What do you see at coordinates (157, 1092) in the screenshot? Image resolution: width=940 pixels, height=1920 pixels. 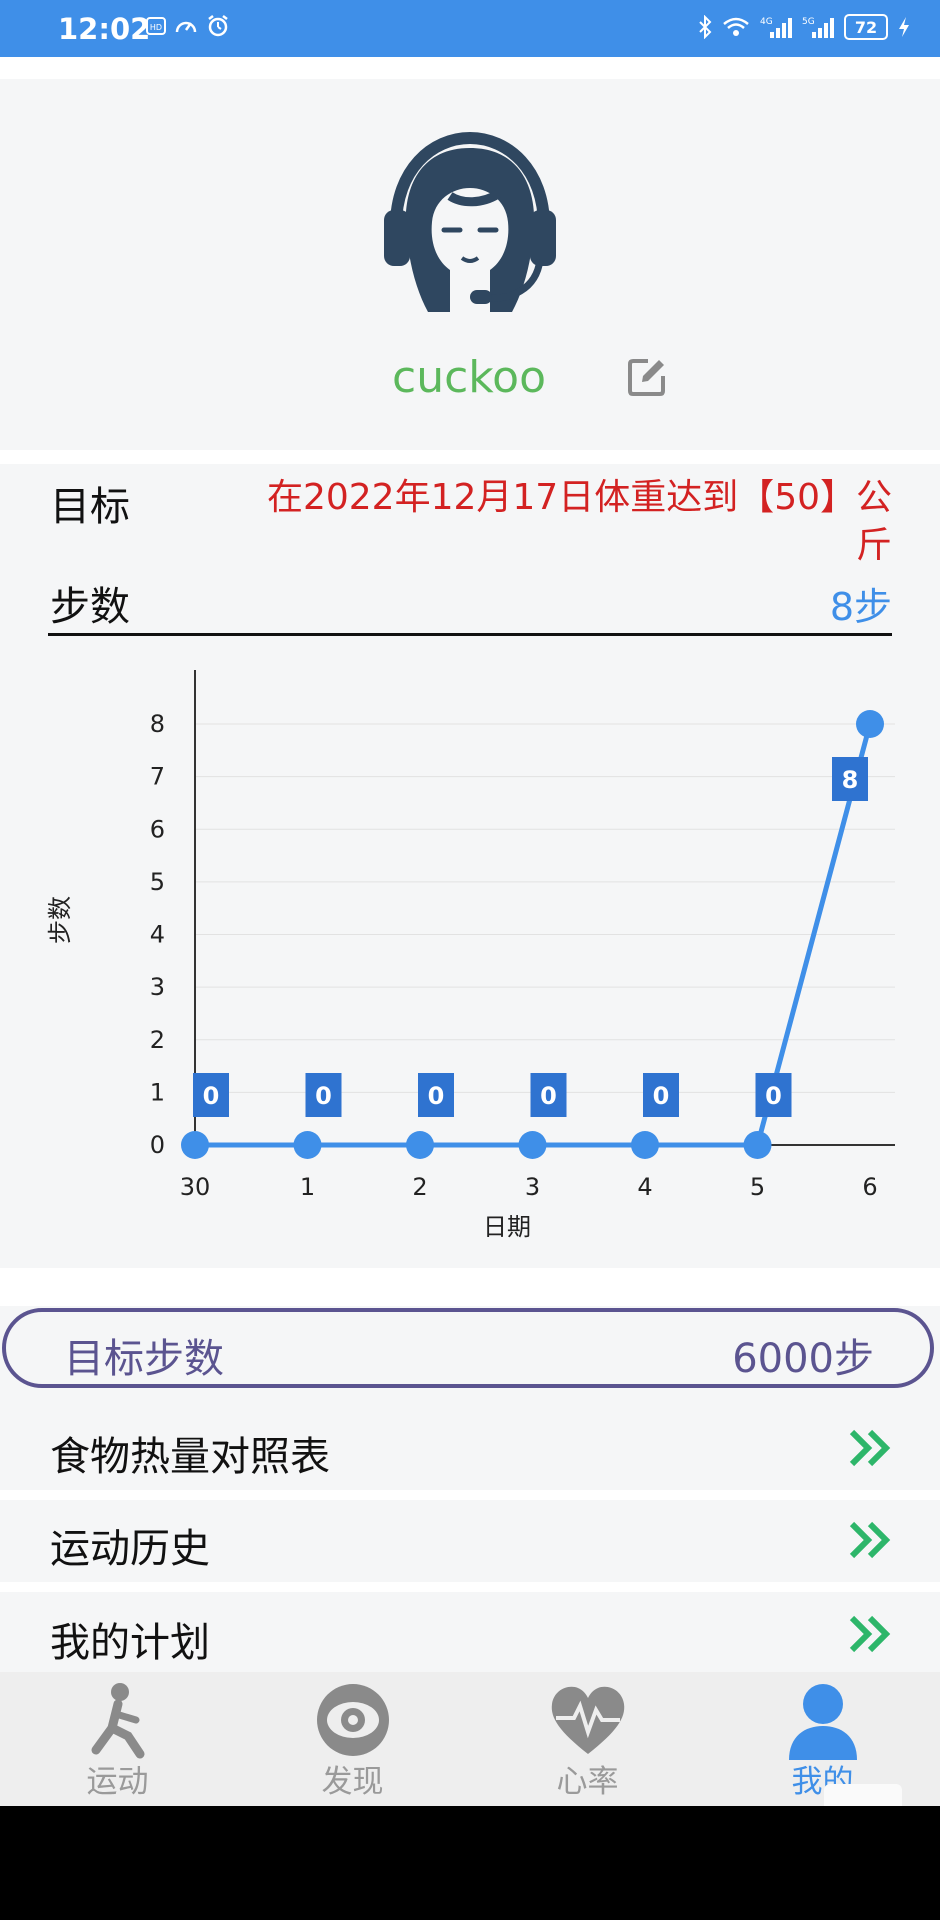 I see `y-tick-label: 1` at bounding box center [157, 1092].